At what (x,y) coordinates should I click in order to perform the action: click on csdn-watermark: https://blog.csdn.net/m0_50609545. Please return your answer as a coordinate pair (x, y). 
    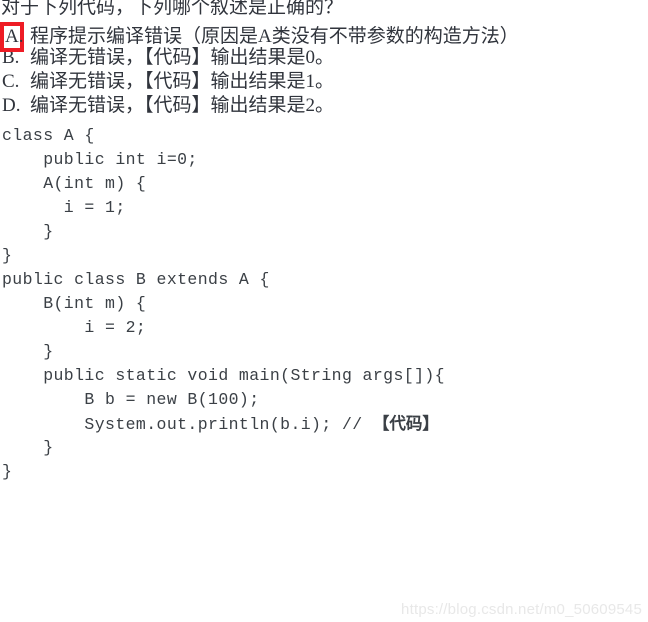
    Looking at the image, I should click on (521, 609).